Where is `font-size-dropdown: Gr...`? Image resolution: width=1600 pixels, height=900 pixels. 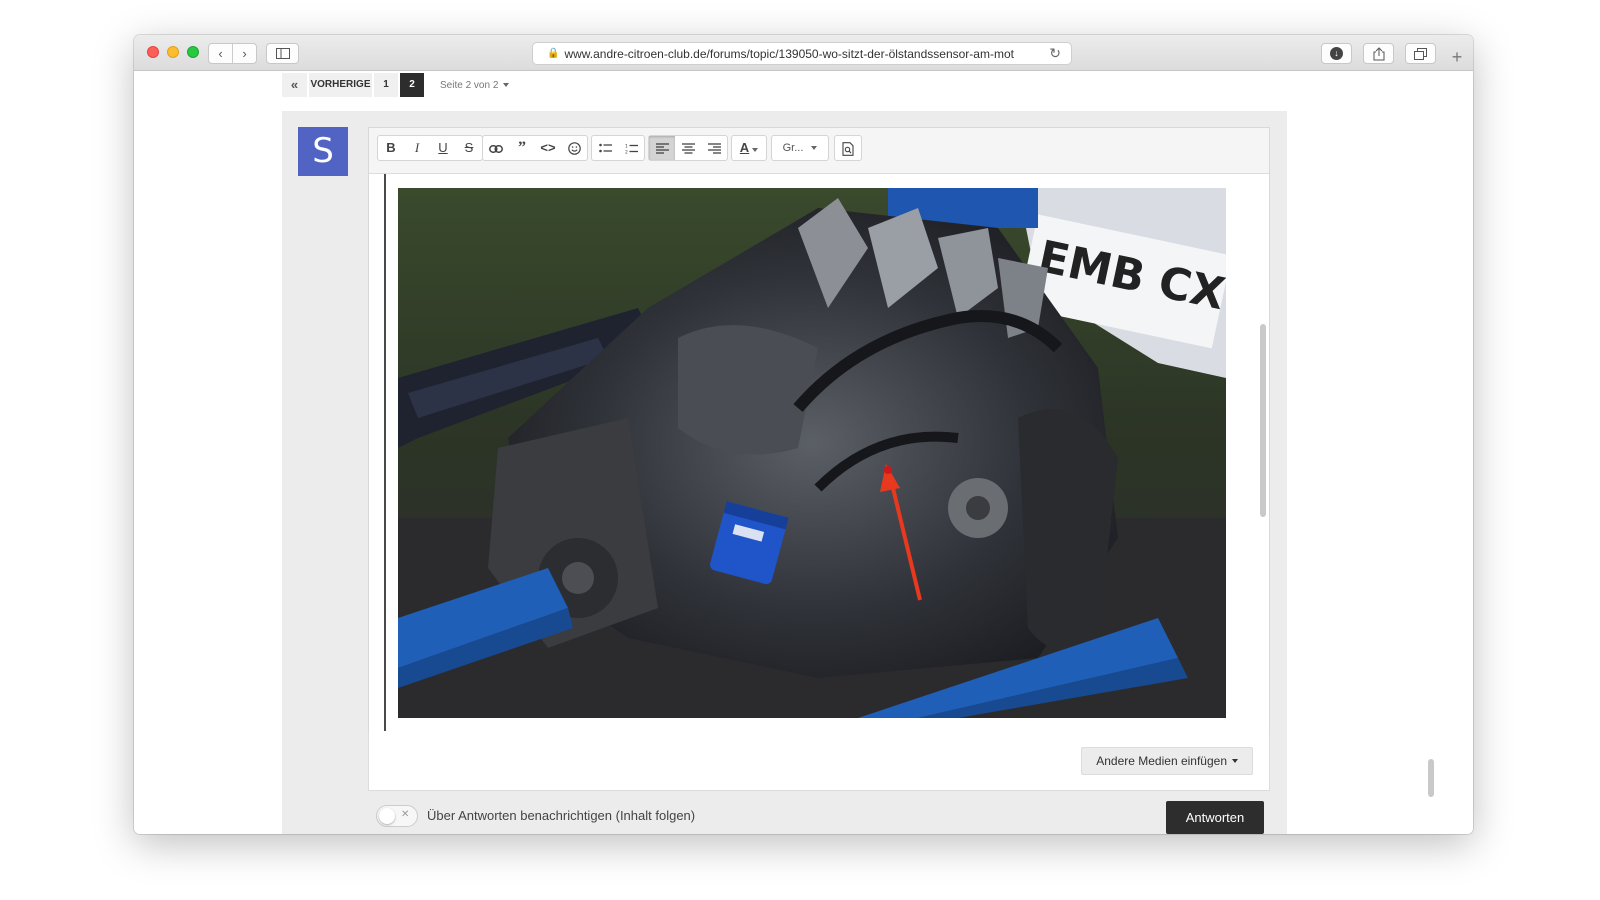 font-size-dropdown: Gr... is located at coordinates (800, 148).